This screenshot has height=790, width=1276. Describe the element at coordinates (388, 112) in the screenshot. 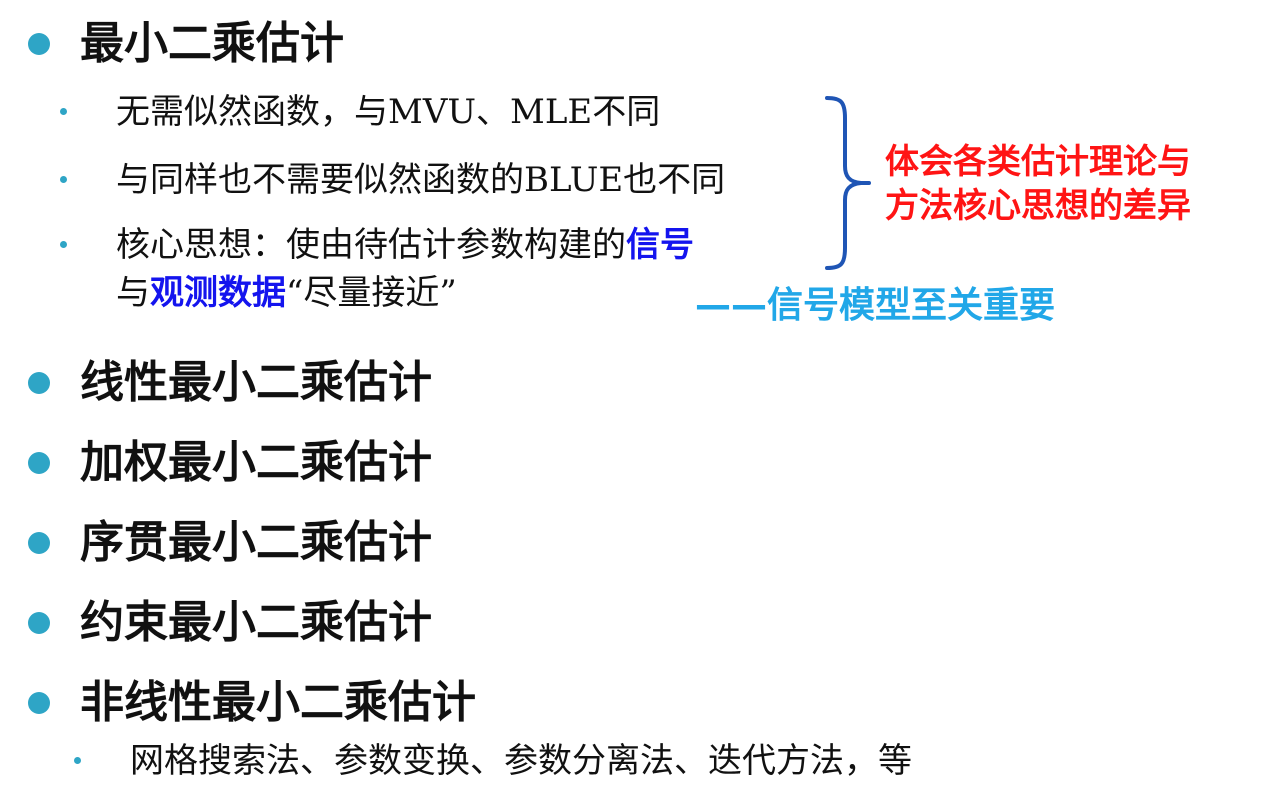

I see `sub-item-label: 无需似然函数，与MVU、MLE不同` at that location.